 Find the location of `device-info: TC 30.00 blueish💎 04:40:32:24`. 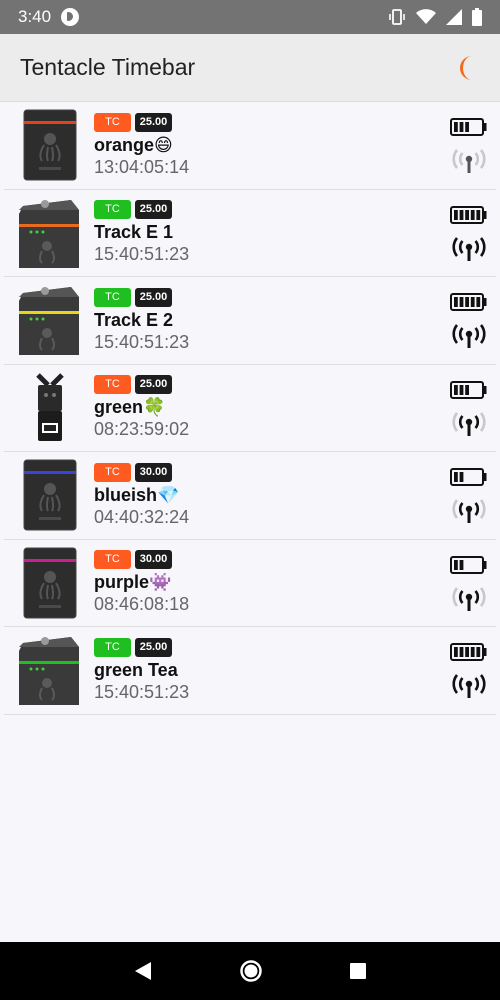

device-info: TC 30.00 blueish💎 04:40:32:24 is located at coordinates (142, 495).